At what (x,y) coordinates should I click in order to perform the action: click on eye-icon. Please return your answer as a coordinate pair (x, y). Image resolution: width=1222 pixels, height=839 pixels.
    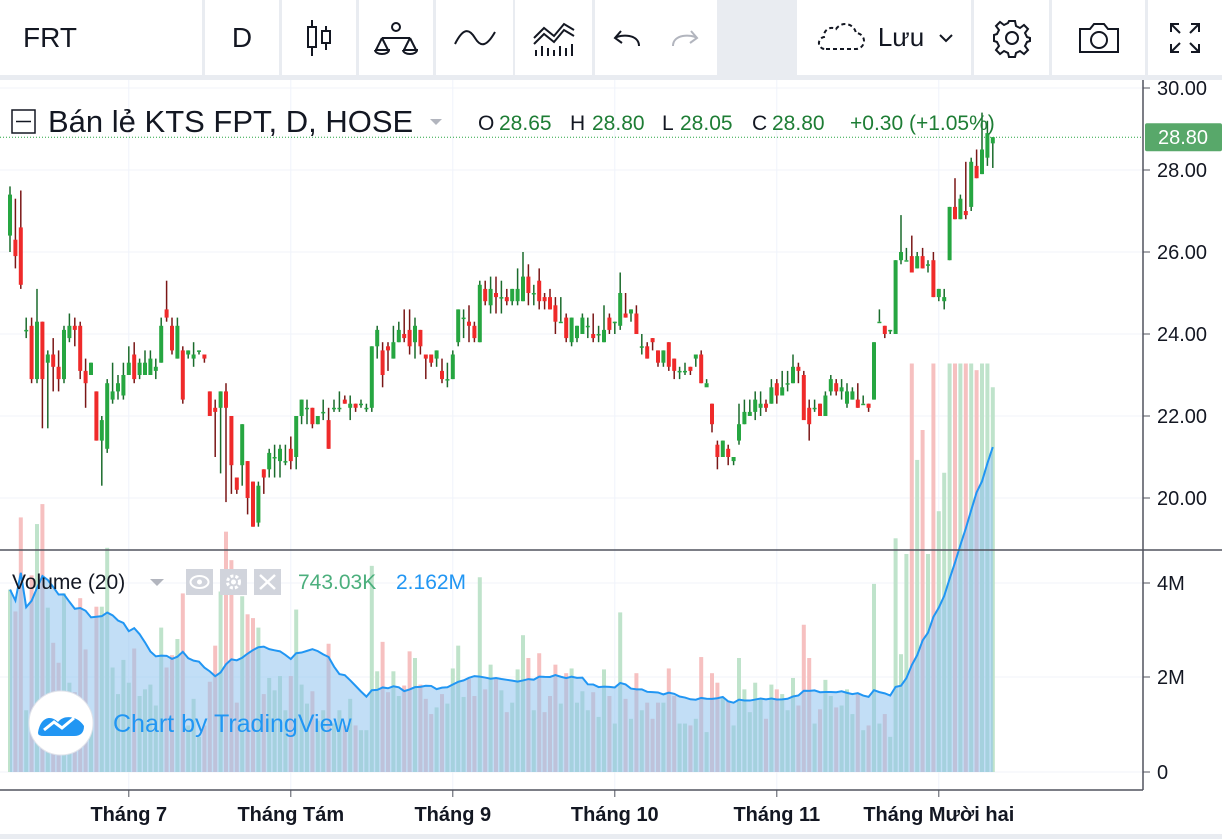
    Looking at the image, I should click on (199, 582).